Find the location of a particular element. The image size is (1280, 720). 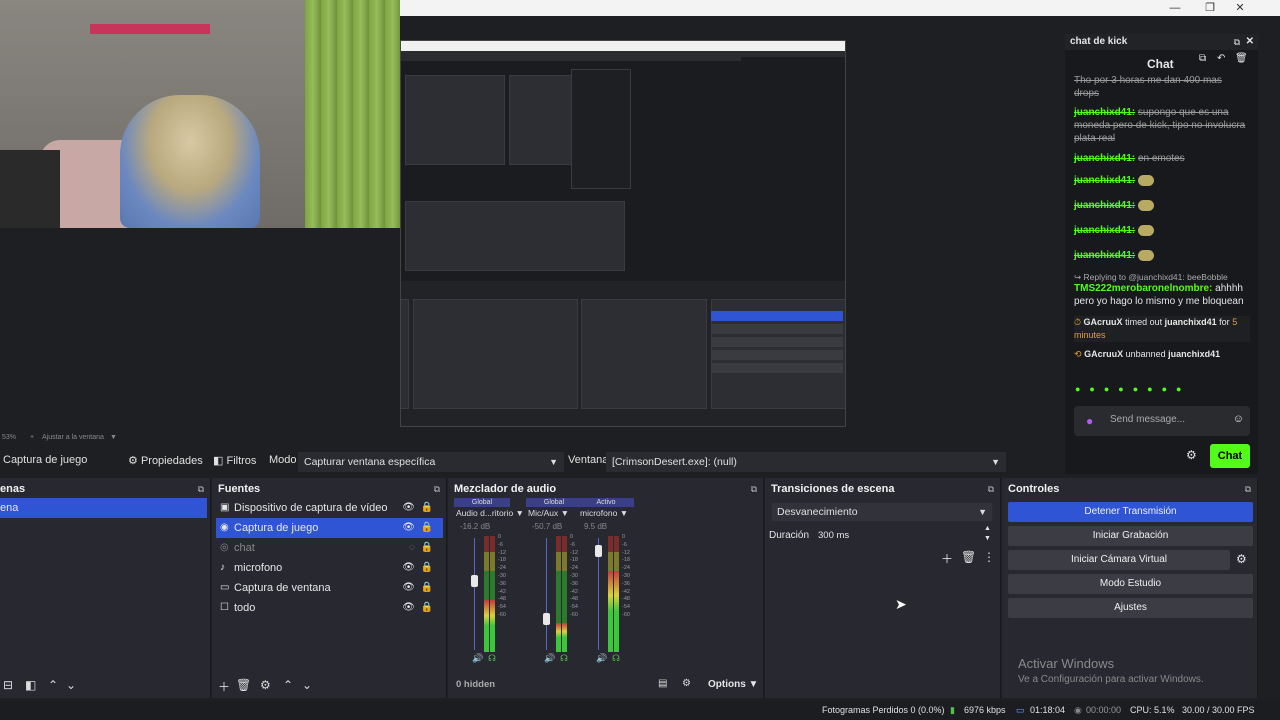

source-item-microphone: ♪ microfono 👁 🔒 is located at coordinates (329, 568).